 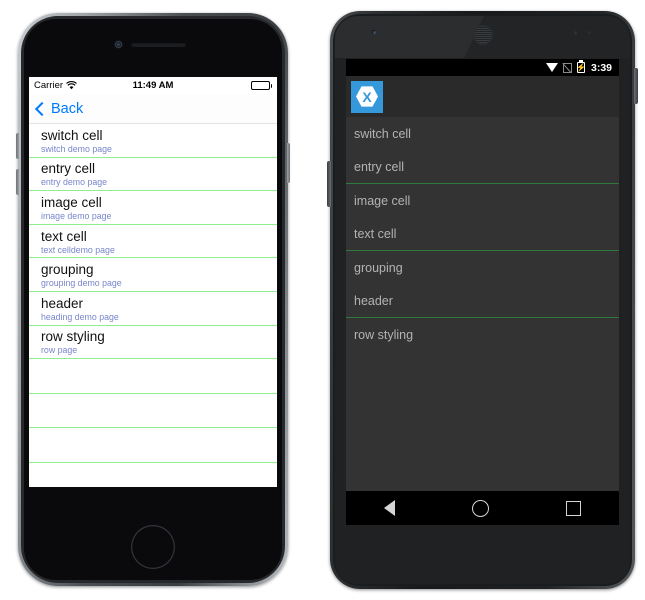 I want to click on battery-charging-icon: ⚡, so click(x=581, y=66).